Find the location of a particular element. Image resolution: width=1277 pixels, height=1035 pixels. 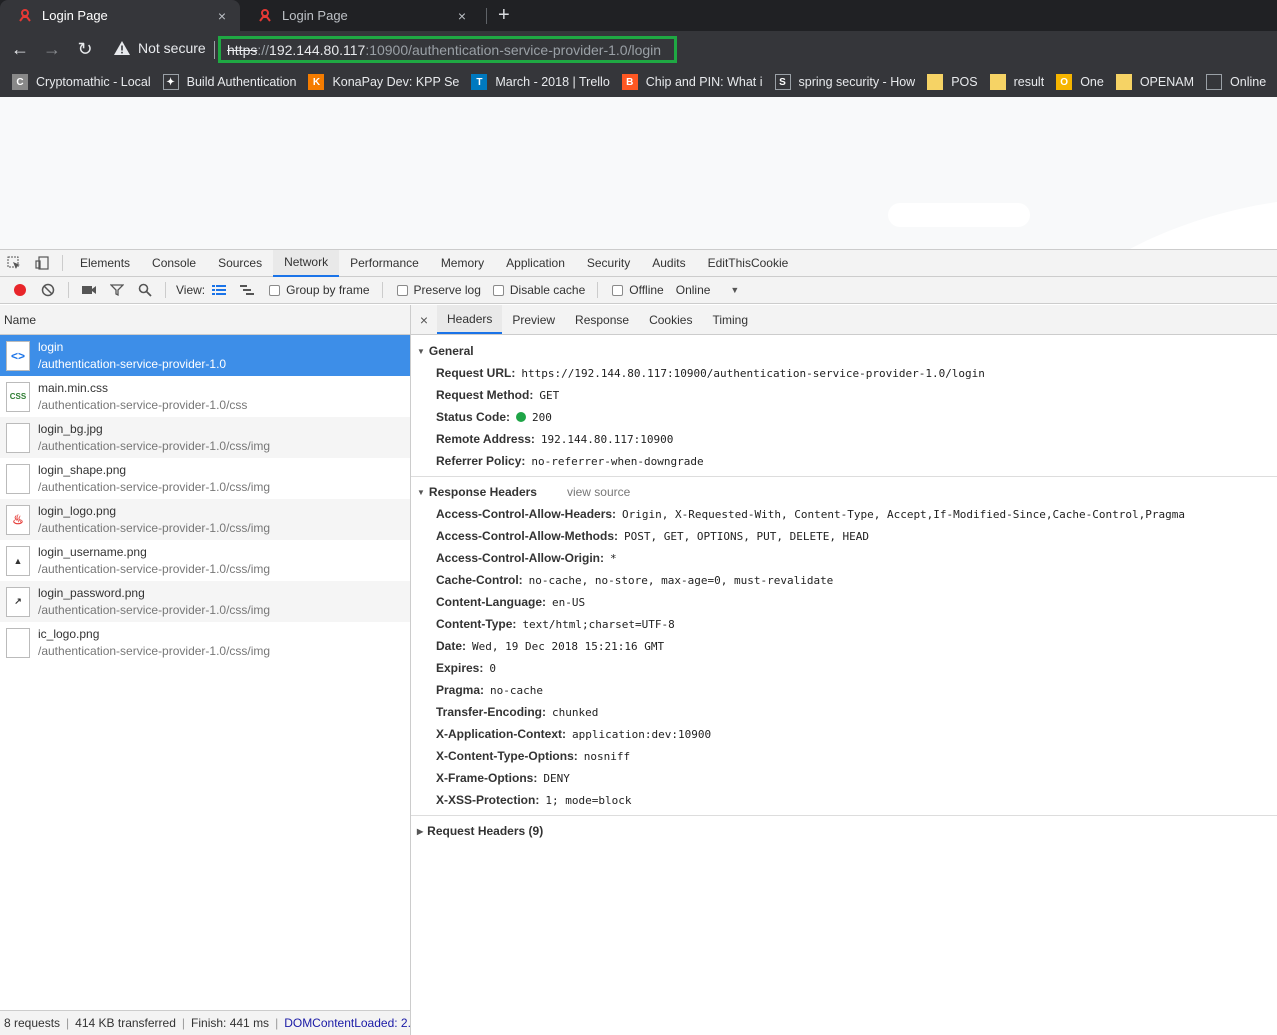

browser-tab: Login Page × is located at coordinates (360, 15).